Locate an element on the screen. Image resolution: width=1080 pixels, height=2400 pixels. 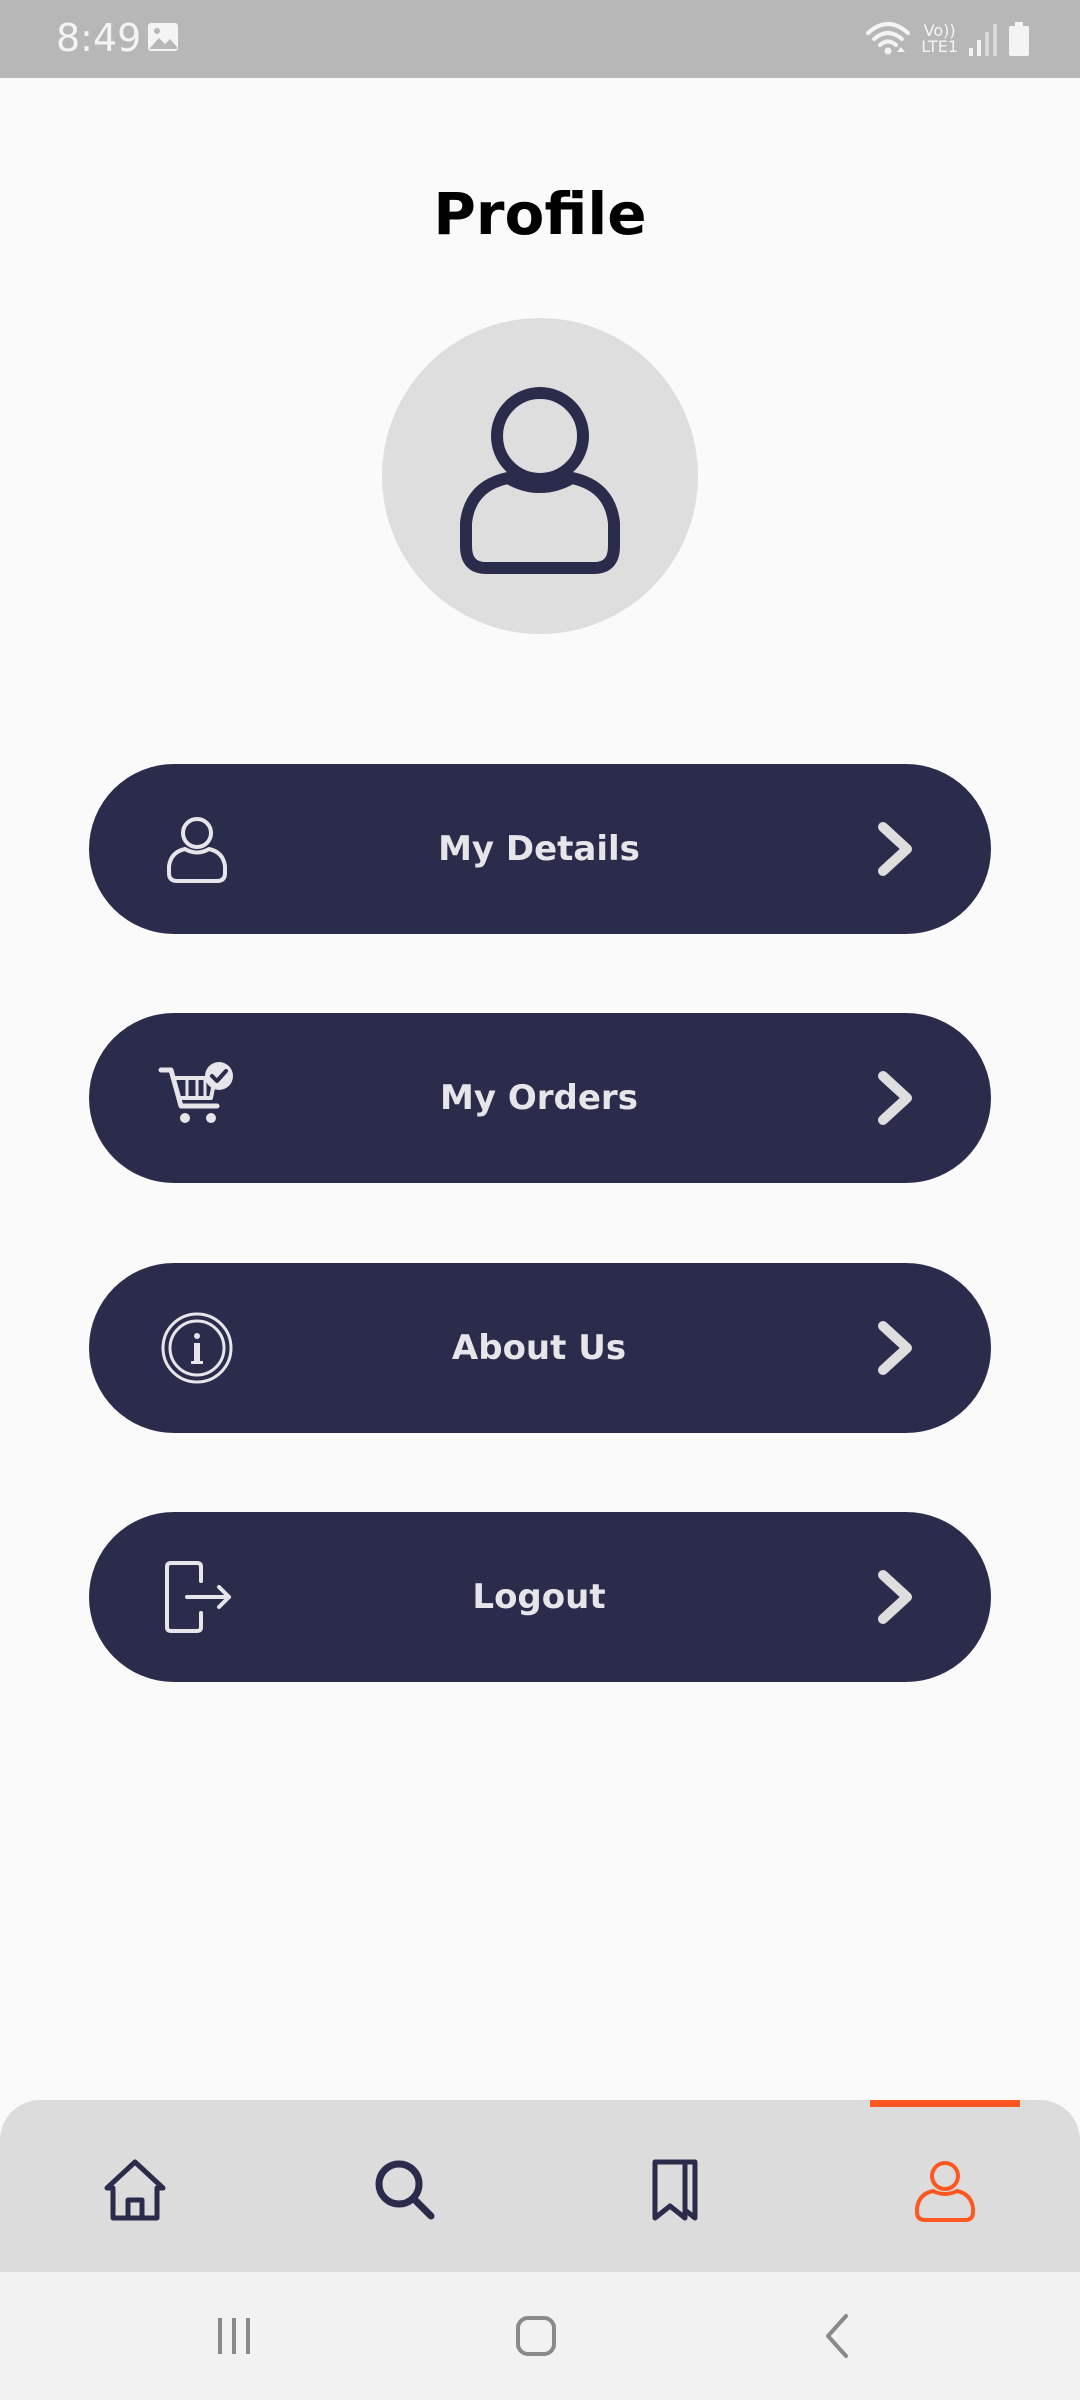
my-orders-button: My Orders is located at coordinates (540, 1098).